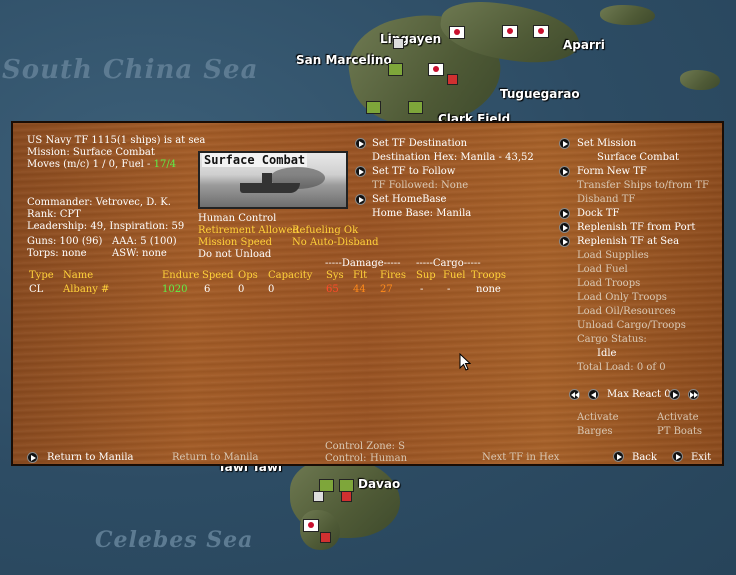 Image resolution: width=736 pixels, height=575 pixels. What do you see at coordinates (584, 45) in the screenshot?
I see `city-aparri: Aparri` at bounding box center [584, 45].